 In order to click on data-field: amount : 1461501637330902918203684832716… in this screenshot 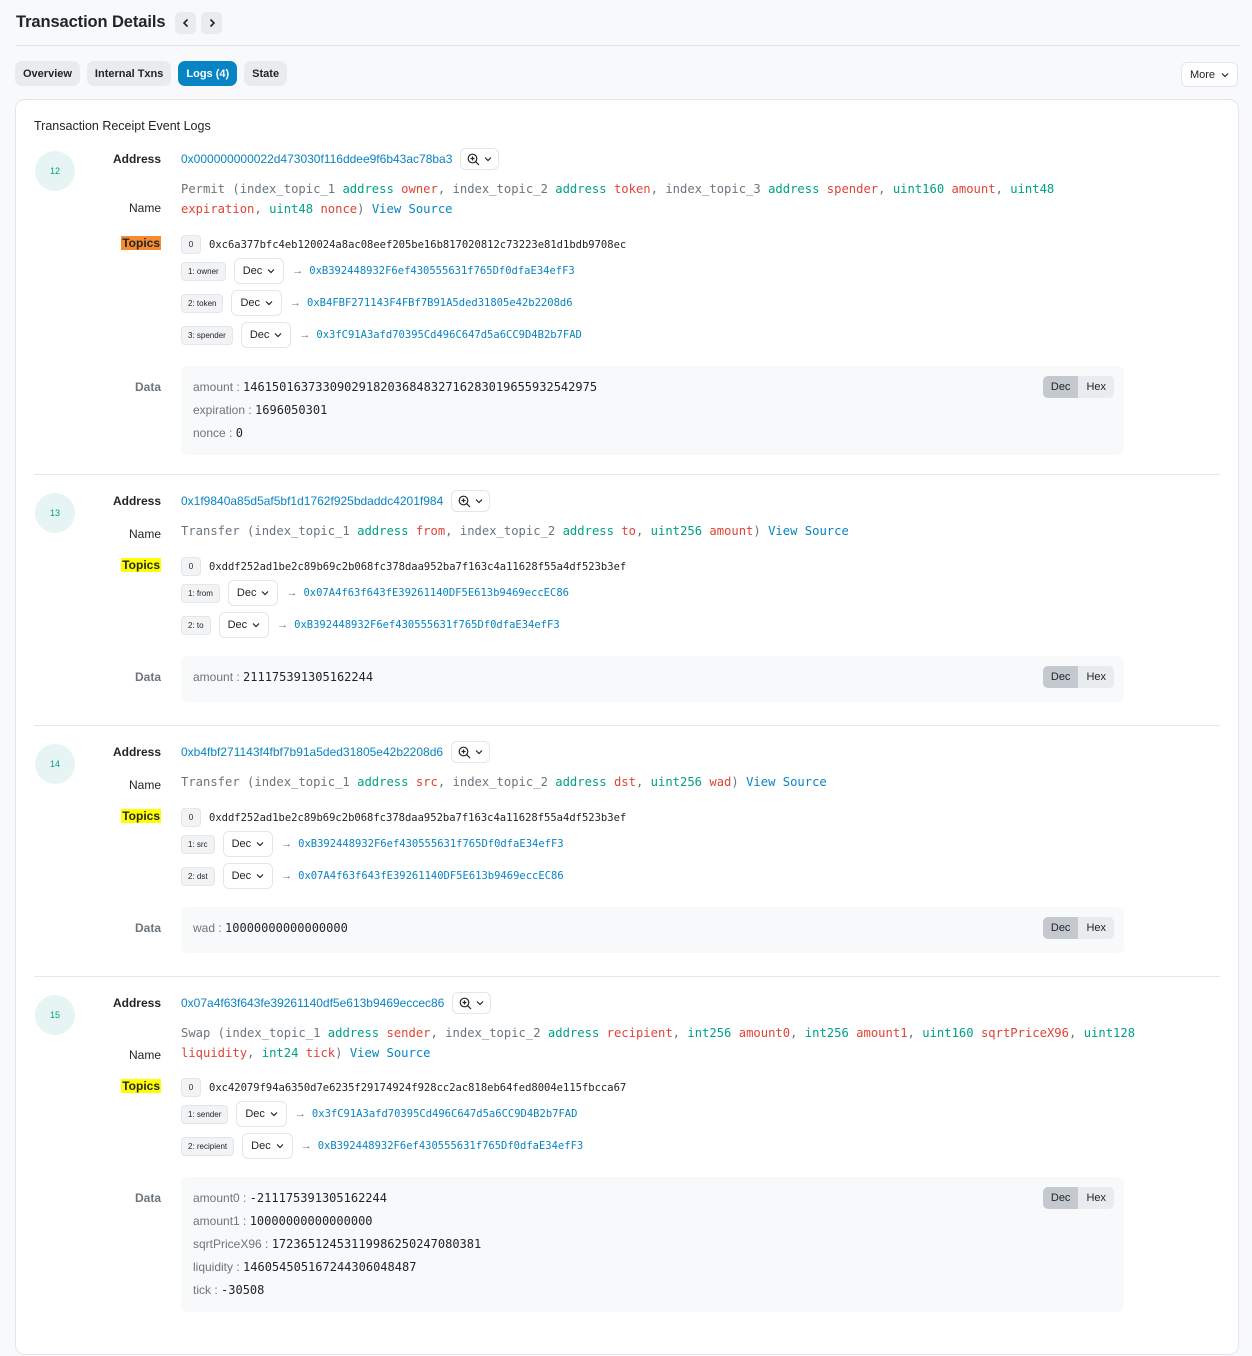, I will do `click(652, 387)`.